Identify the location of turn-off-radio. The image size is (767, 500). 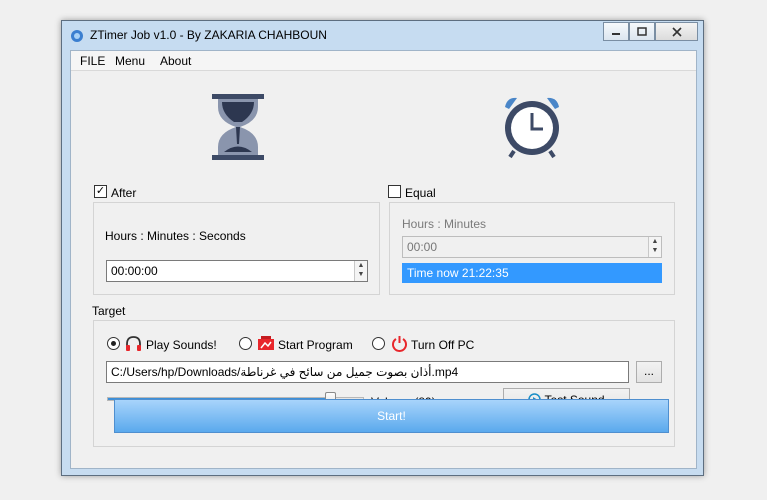
(378, 343).